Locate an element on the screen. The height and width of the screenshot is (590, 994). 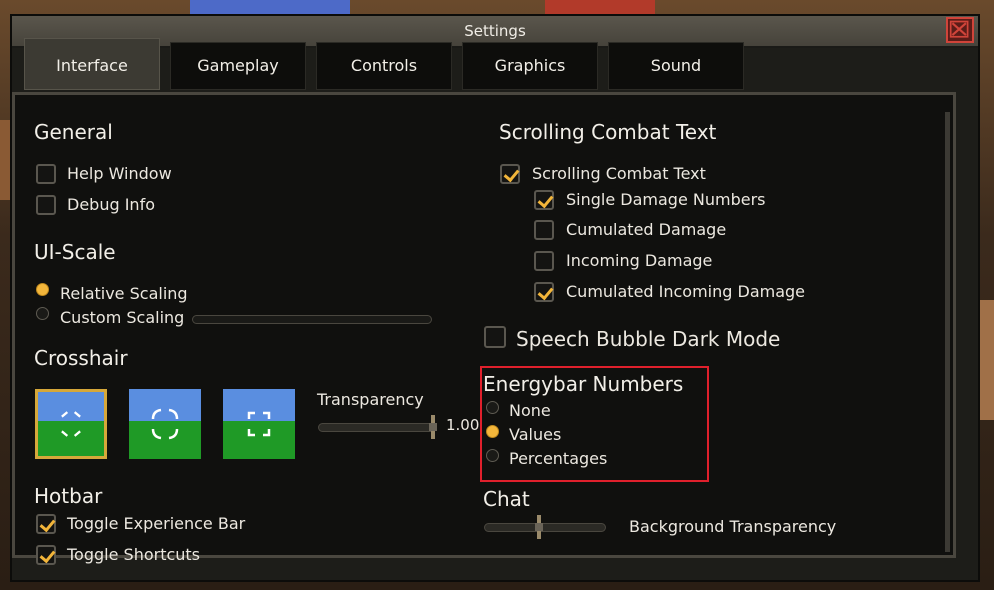
transparency-label: Transparency is located at coordinates (370, 399).